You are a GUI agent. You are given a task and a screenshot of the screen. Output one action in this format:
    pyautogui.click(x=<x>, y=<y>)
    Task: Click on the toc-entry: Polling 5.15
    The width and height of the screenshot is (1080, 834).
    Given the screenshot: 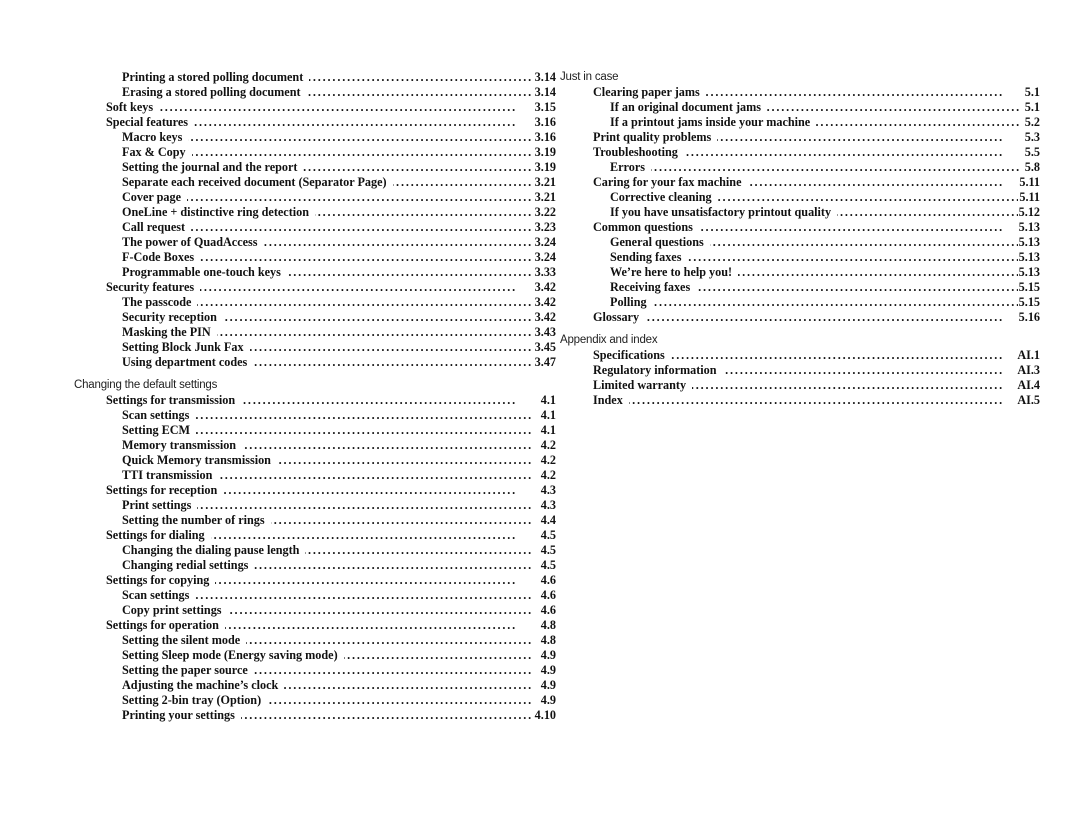 What is the action you would take?
    pyautogui.click(x=825, y=302)
    